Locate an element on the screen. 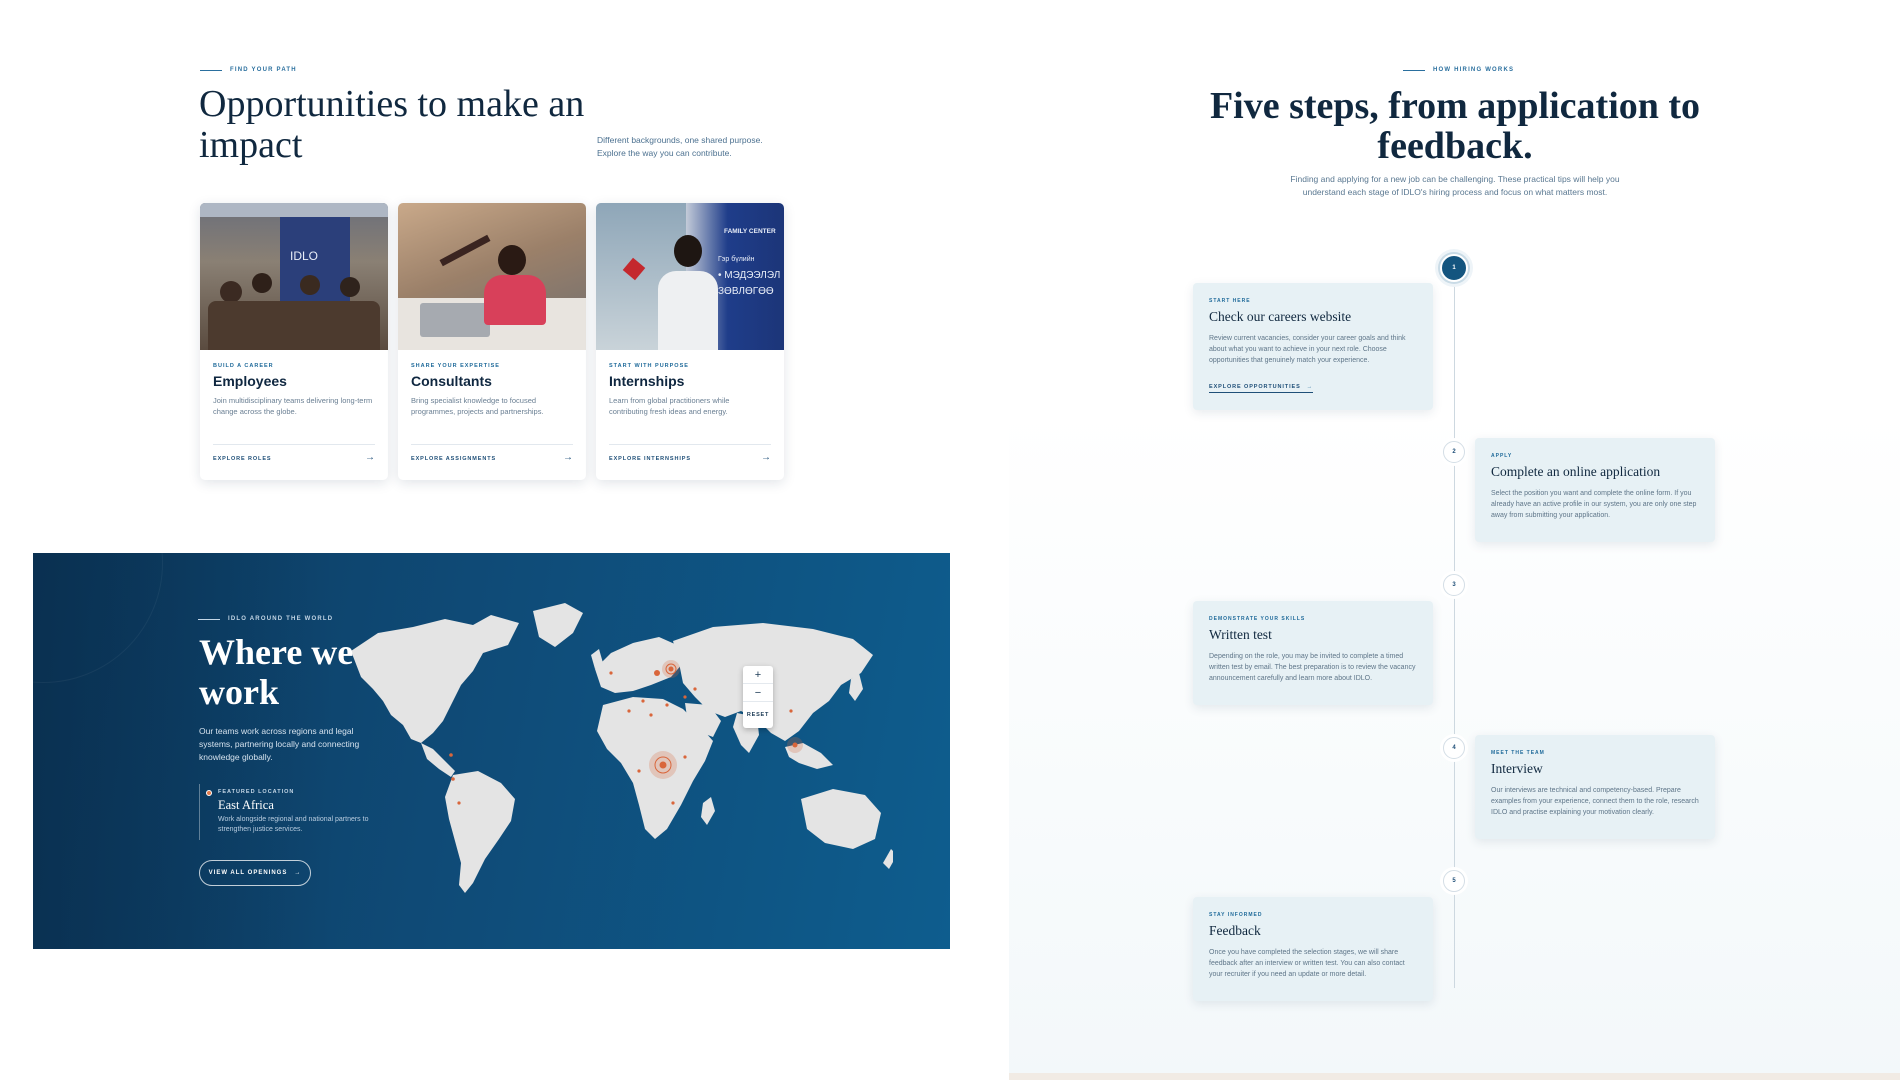 This screenshot has width=1900, height=1080. explore-roles-link: EXPLORE ROLES is located at coordinates (242, 459).